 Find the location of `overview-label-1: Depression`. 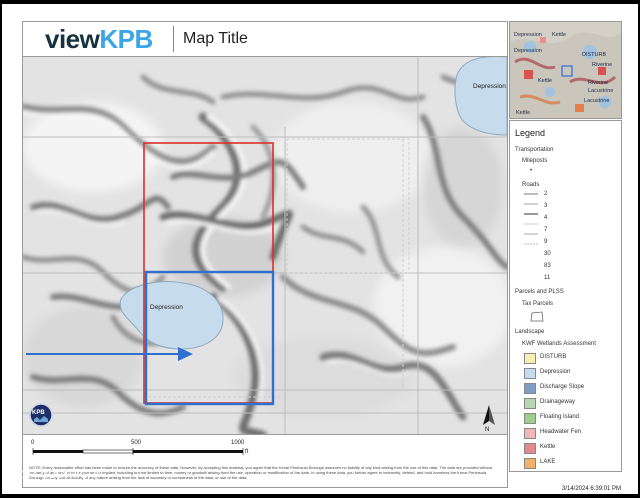

overview-label-1: Depression is located at coordinates (528, 35).